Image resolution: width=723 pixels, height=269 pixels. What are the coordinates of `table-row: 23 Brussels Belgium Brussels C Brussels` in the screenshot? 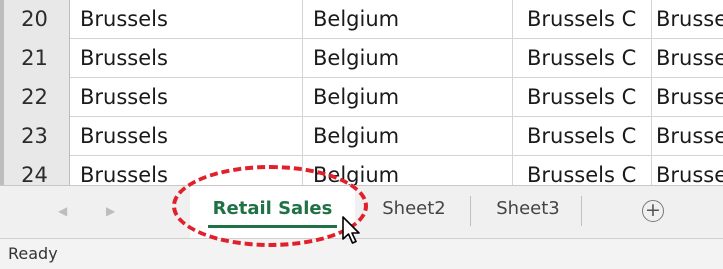 It's located at (361, 136).